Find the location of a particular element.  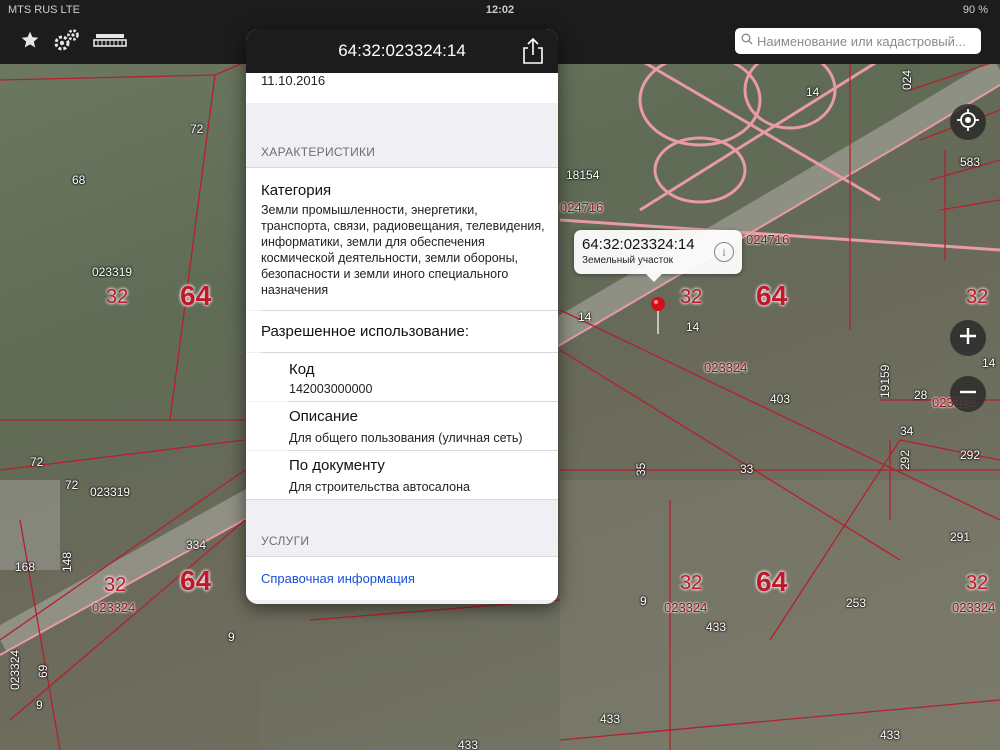

map-label: 403 is located at coordinates (780, 399).